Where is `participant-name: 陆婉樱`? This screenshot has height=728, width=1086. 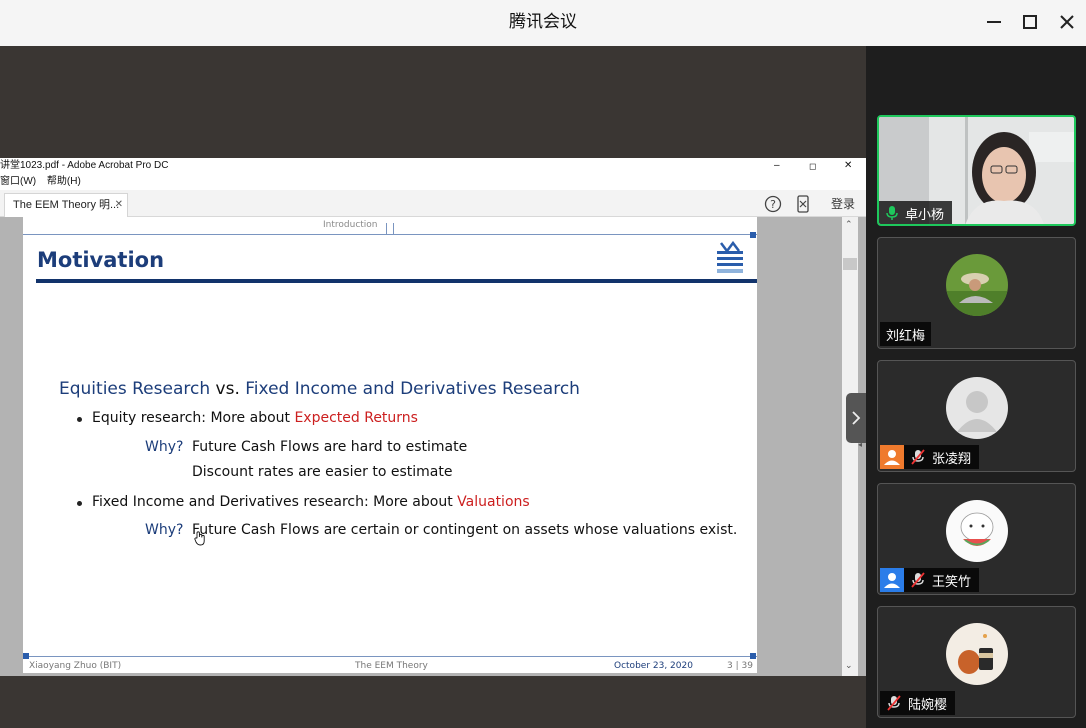 participant-name: 陆婉樱 is located at coordinates (928, 705).